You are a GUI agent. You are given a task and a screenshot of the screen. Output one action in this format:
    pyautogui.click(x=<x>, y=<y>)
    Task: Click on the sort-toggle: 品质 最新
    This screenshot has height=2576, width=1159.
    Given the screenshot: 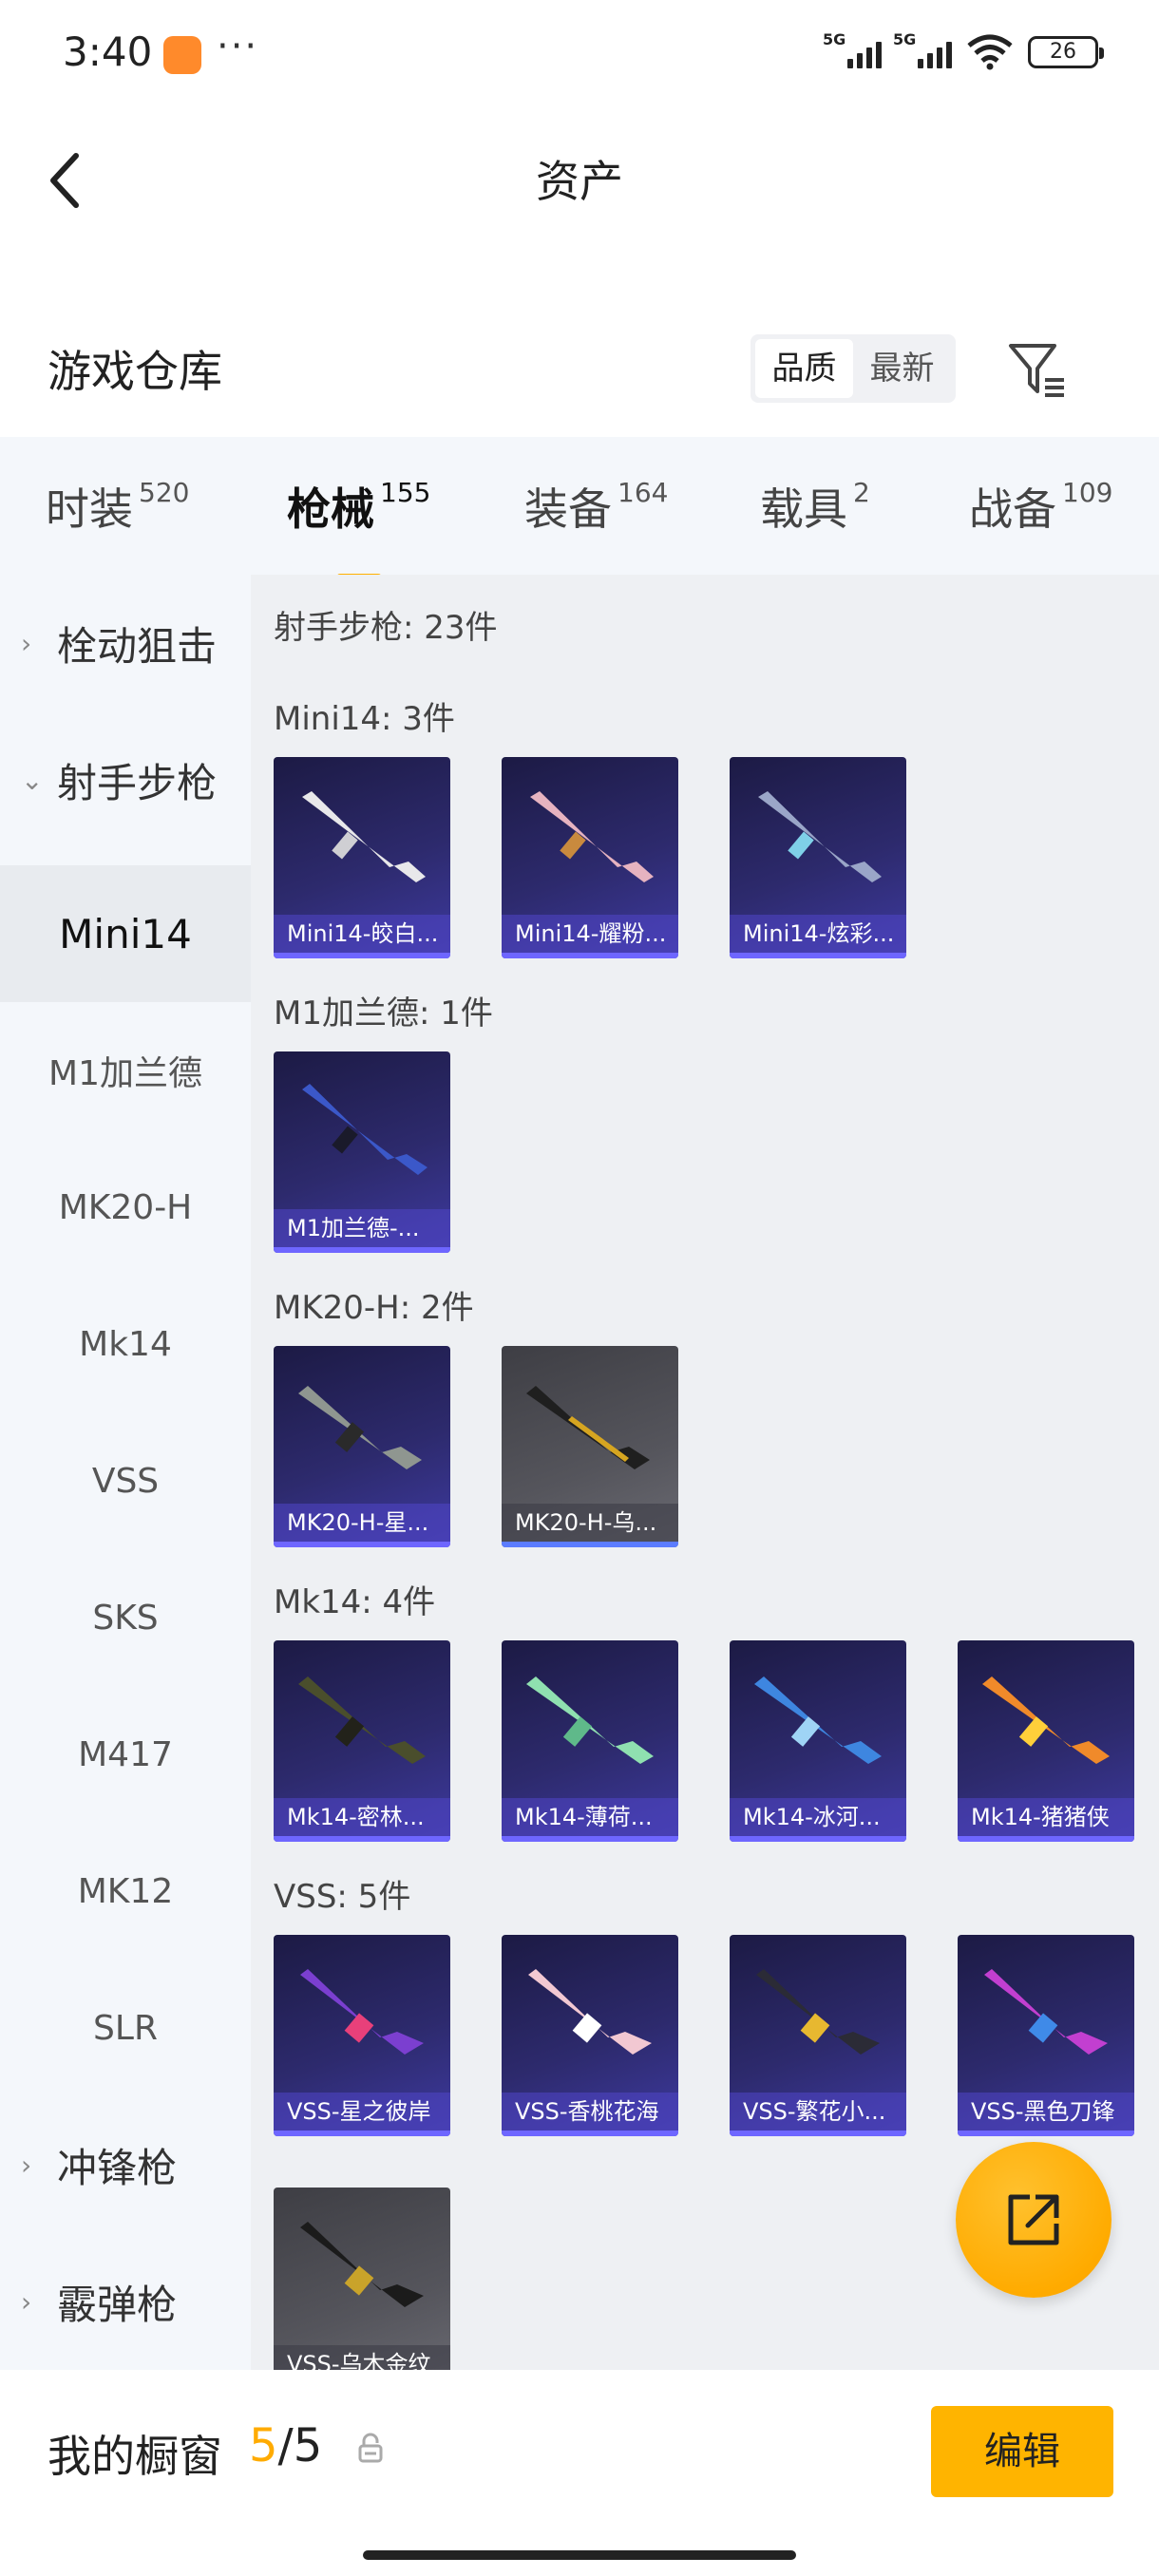 What is the action you would take?
    pyautogui.click(x=853, y=368)
    